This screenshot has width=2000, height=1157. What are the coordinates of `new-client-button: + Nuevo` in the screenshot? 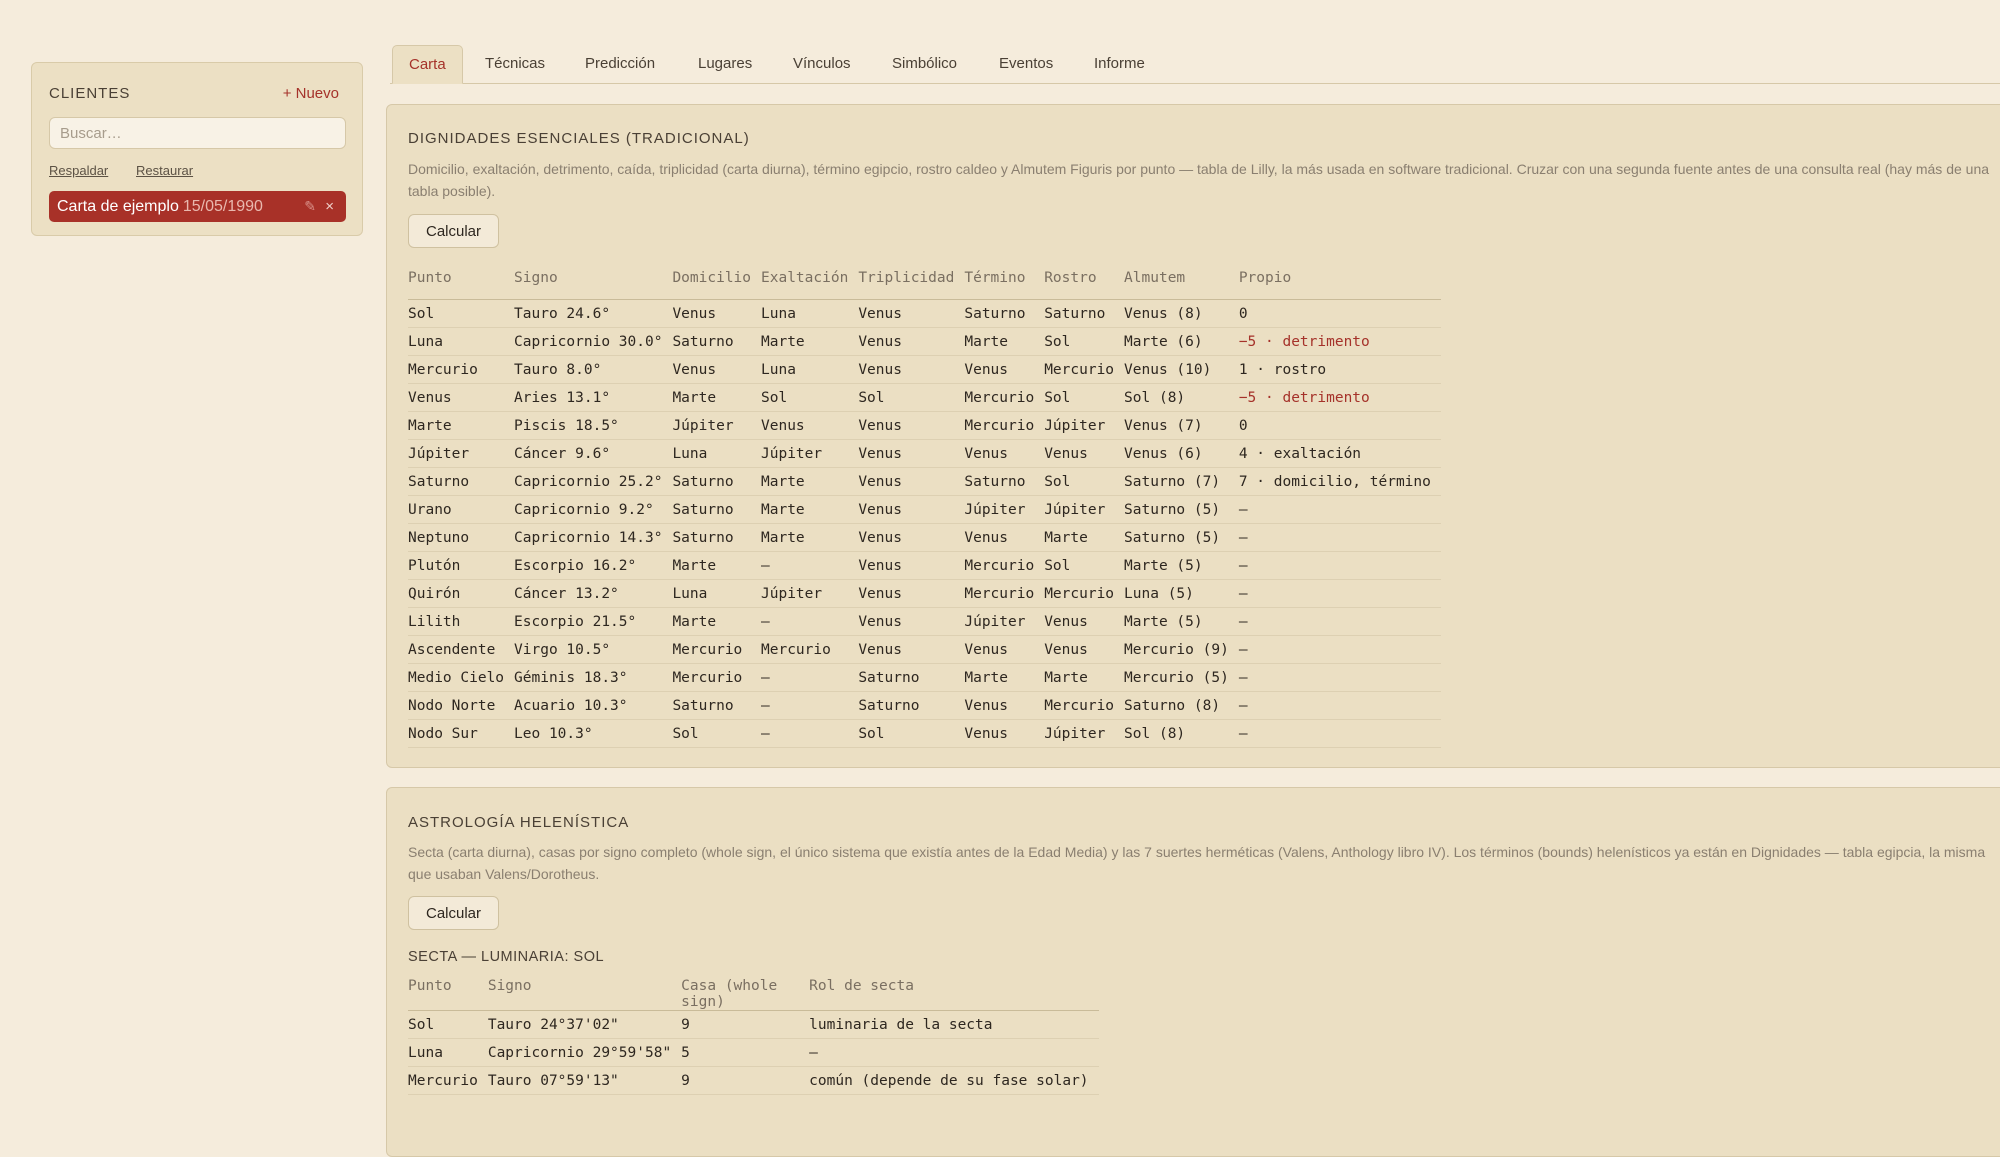 It's located at (311, 93).